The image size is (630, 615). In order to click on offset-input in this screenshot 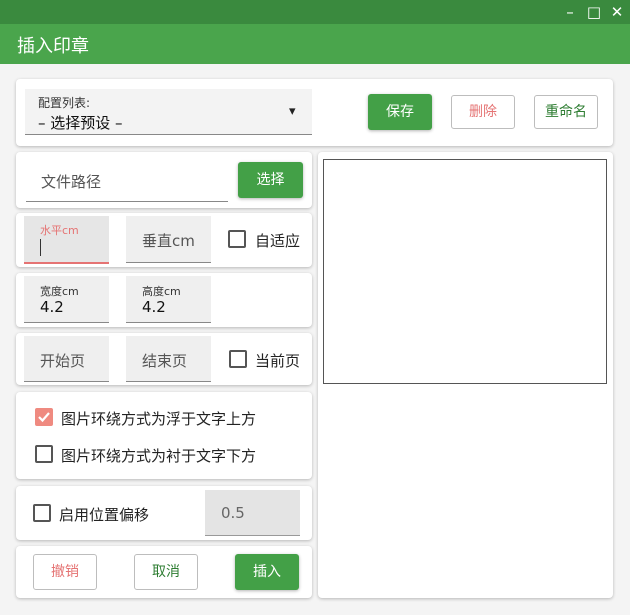, I will do `click(252, 513)`.